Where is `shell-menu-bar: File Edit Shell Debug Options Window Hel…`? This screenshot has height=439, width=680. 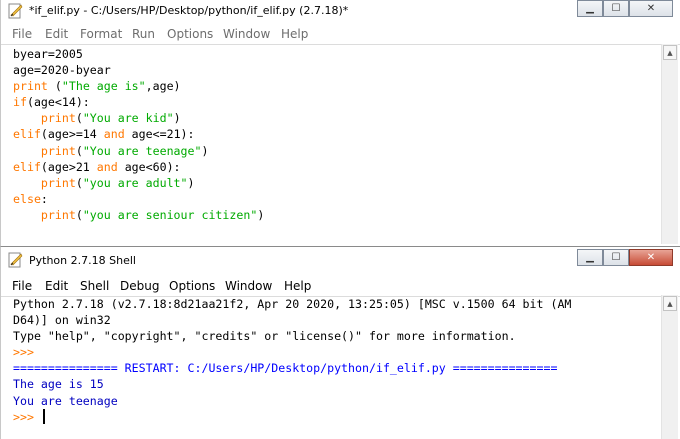
shell-menu-bar: File Edit Shell Debug Options Window Hel… is located at coordinates (340, 286).